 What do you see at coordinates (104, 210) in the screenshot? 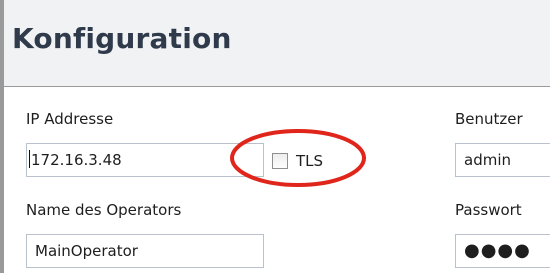
I see `operator-name-label: Name des Operators` at bounding box center [104, 210].